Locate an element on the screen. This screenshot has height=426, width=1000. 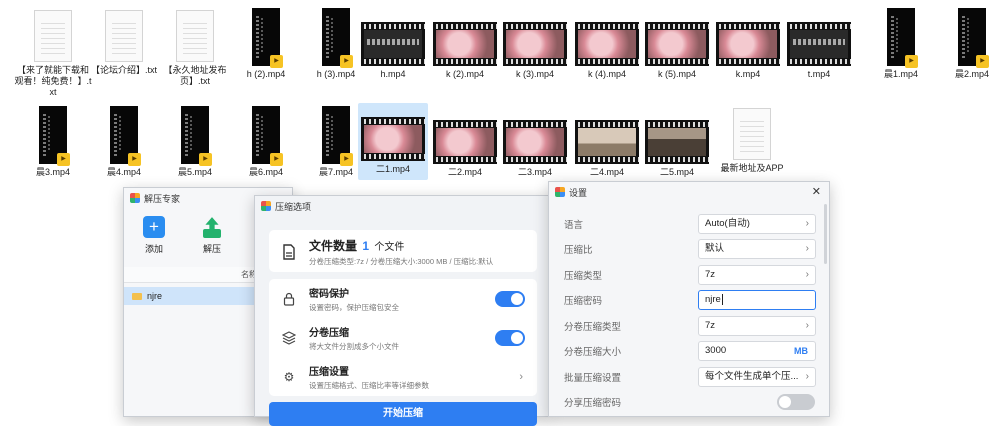
desktop-file: t.mp4 is located at coordinates (819, 44).